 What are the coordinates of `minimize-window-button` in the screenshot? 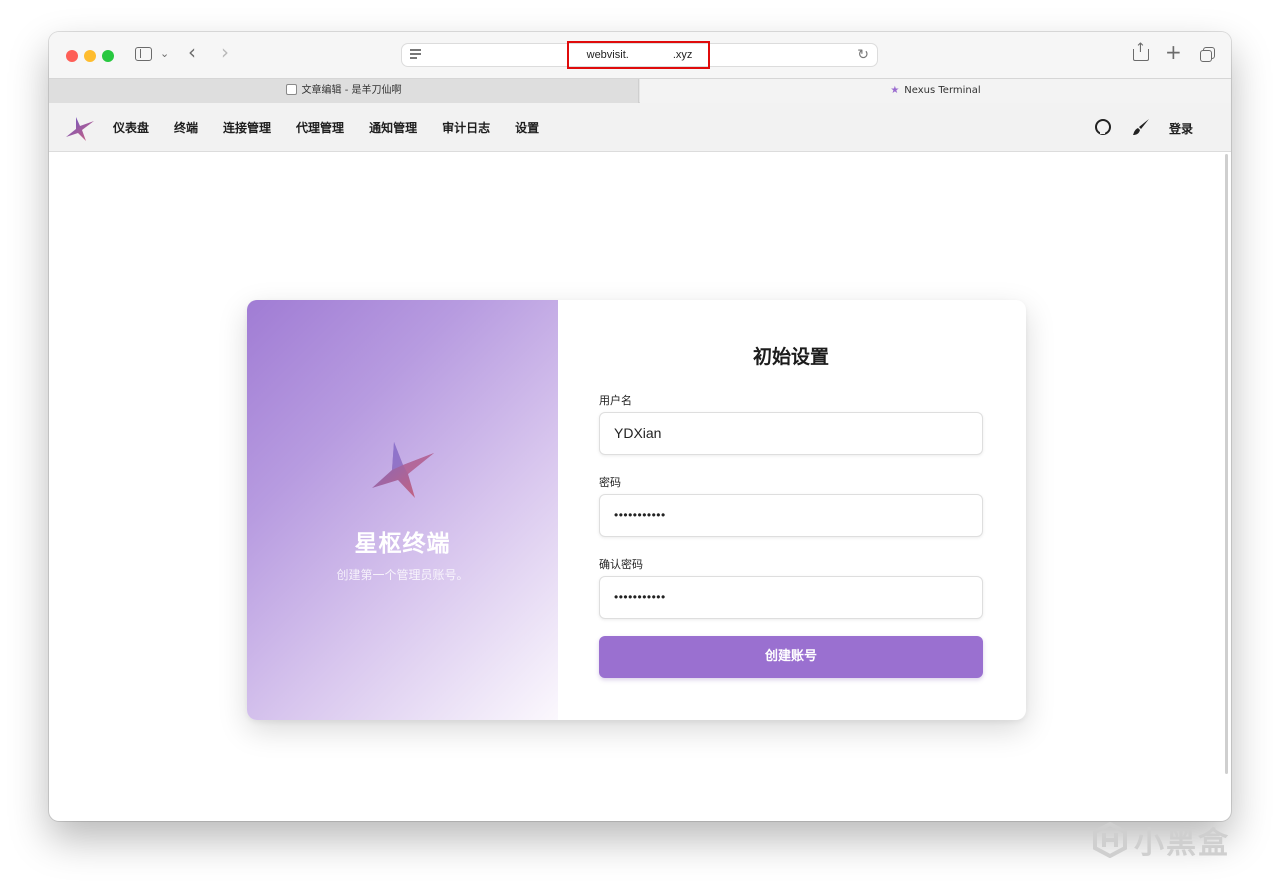 It's located at (90, 56).